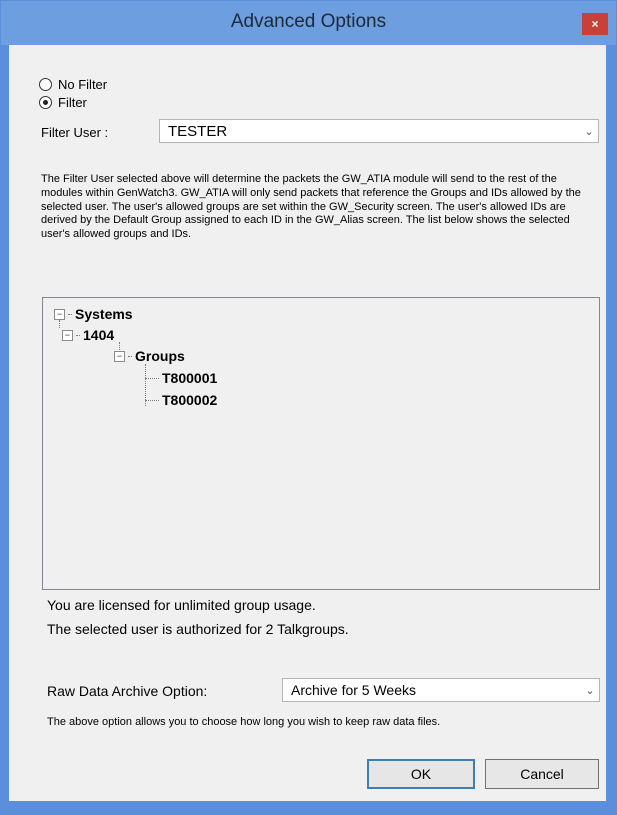  I want to click on filter-user-value: TESTER, so click(198, 131).